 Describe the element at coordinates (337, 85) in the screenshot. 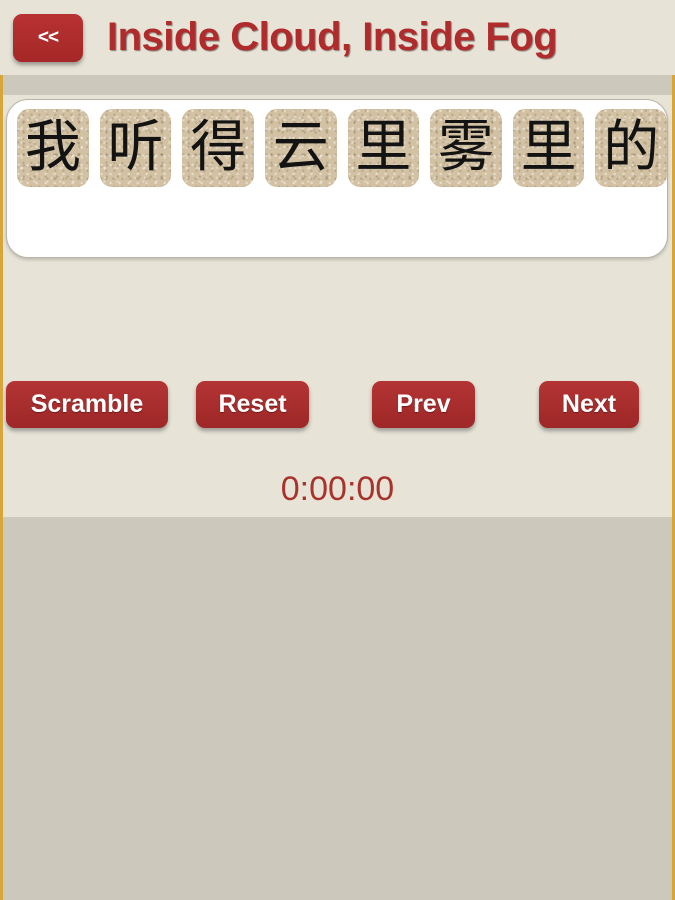

I see `header-sub-band` at that location.